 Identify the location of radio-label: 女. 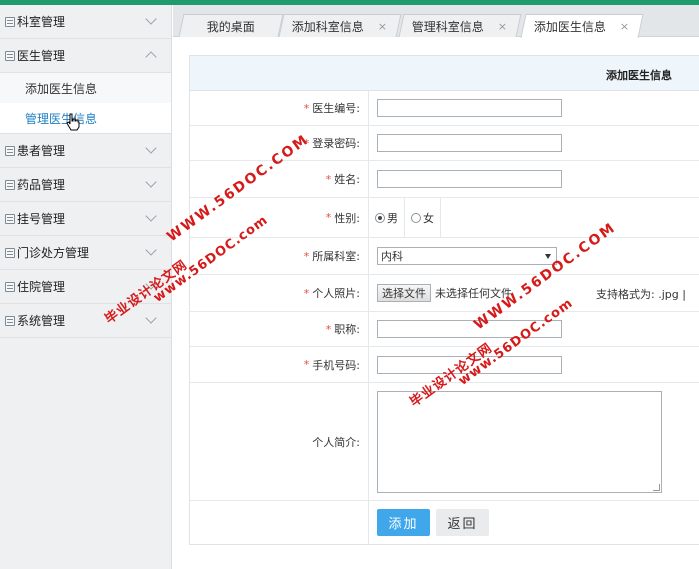
(428, 218).